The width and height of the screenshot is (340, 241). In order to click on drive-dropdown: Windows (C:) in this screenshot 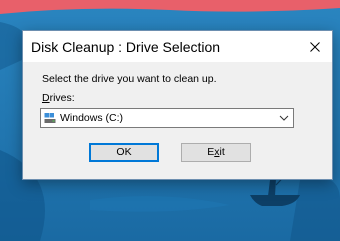, I will do `click(167, 118)`.